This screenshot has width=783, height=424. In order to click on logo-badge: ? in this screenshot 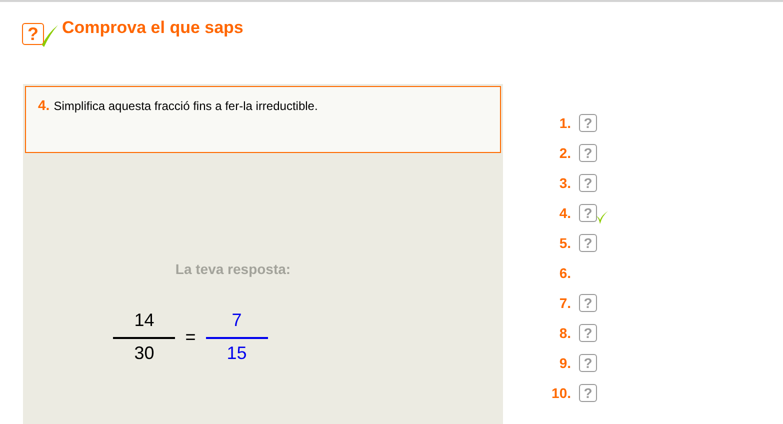, I will do `click(33, 34)`.